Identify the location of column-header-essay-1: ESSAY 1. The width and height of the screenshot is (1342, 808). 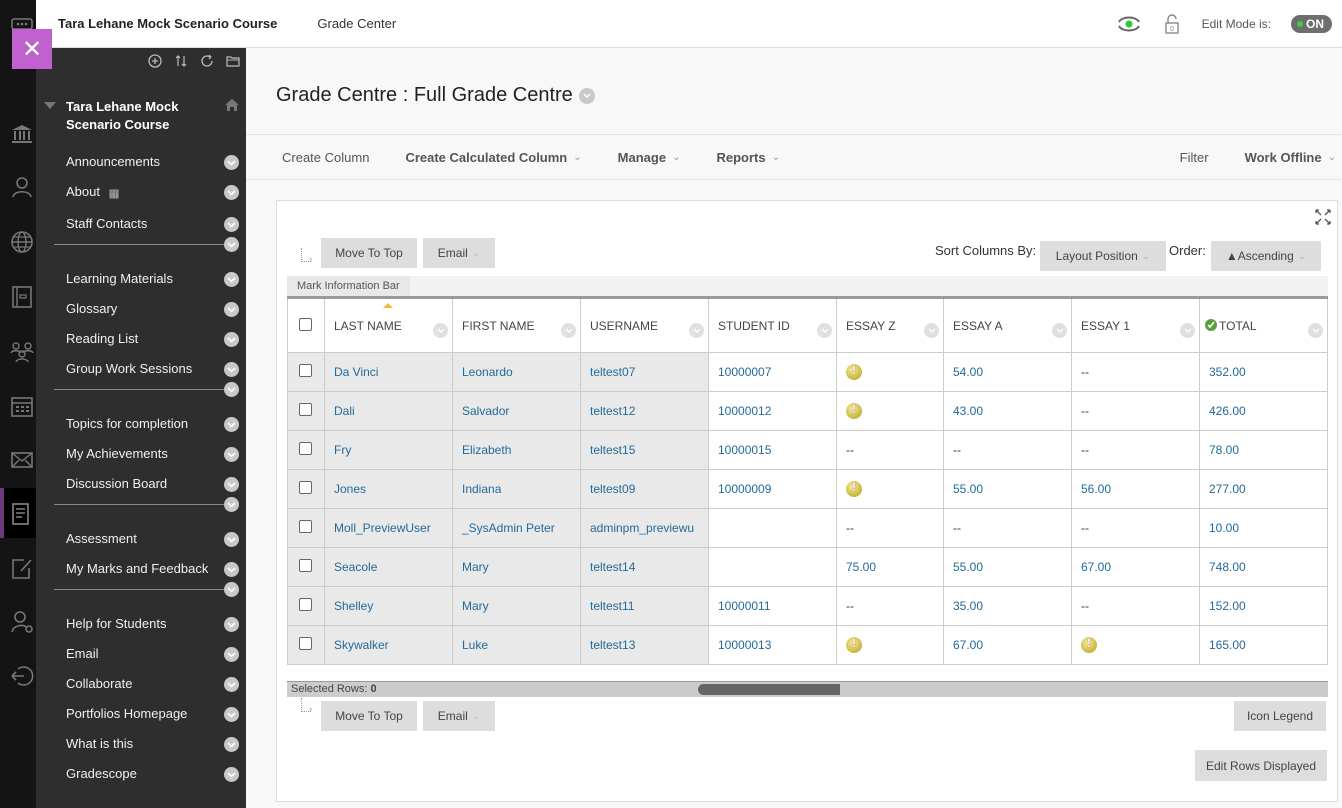
(1135, 324).